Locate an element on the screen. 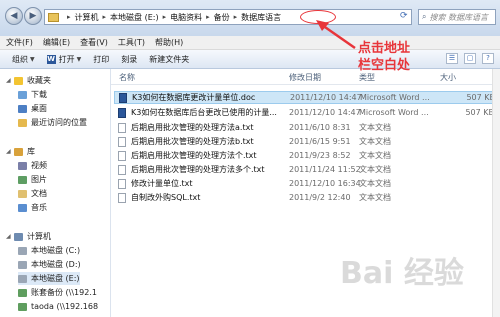 The height and width of the screenshot is (317, 500). annotation-line2: 栏空白处 is located at coordinates (384, 65).